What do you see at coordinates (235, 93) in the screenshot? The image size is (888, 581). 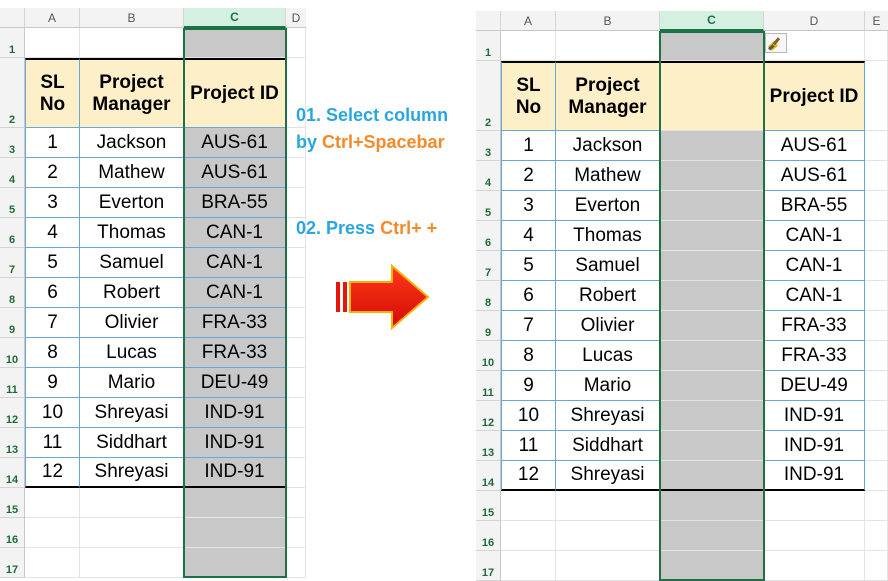 I see `project-id-header: Project ID` at bounding box center [235, 93].